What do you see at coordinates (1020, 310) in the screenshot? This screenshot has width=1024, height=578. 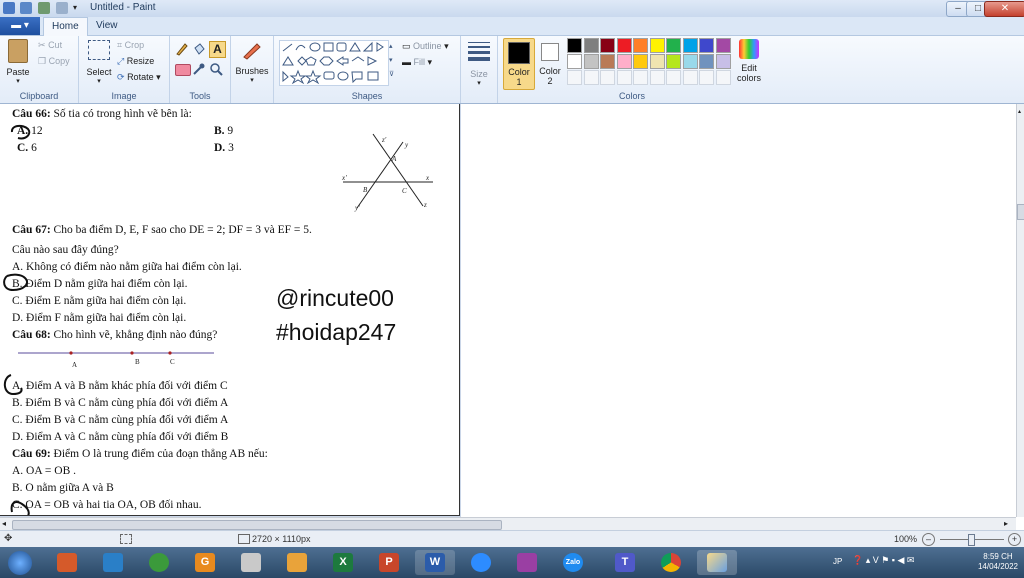 I see `vertical-scrollbar: ▴` at bounding box center [1020, 310].